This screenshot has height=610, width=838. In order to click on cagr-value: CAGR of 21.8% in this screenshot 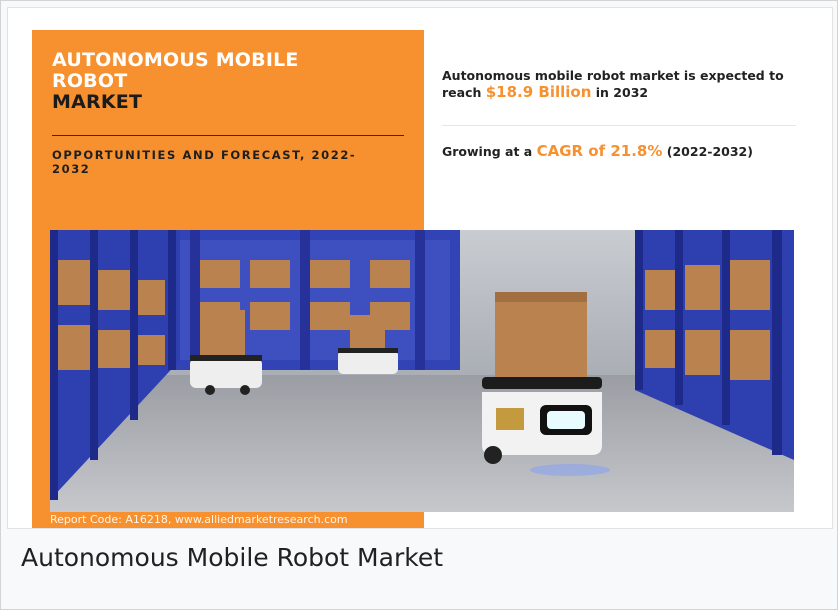, I will do `click(599, 151)`.